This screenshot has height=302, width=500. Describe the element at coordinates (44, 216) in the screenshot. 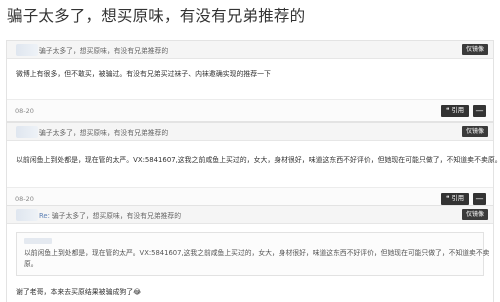

I see `reply-prefix: Re:` at that location.